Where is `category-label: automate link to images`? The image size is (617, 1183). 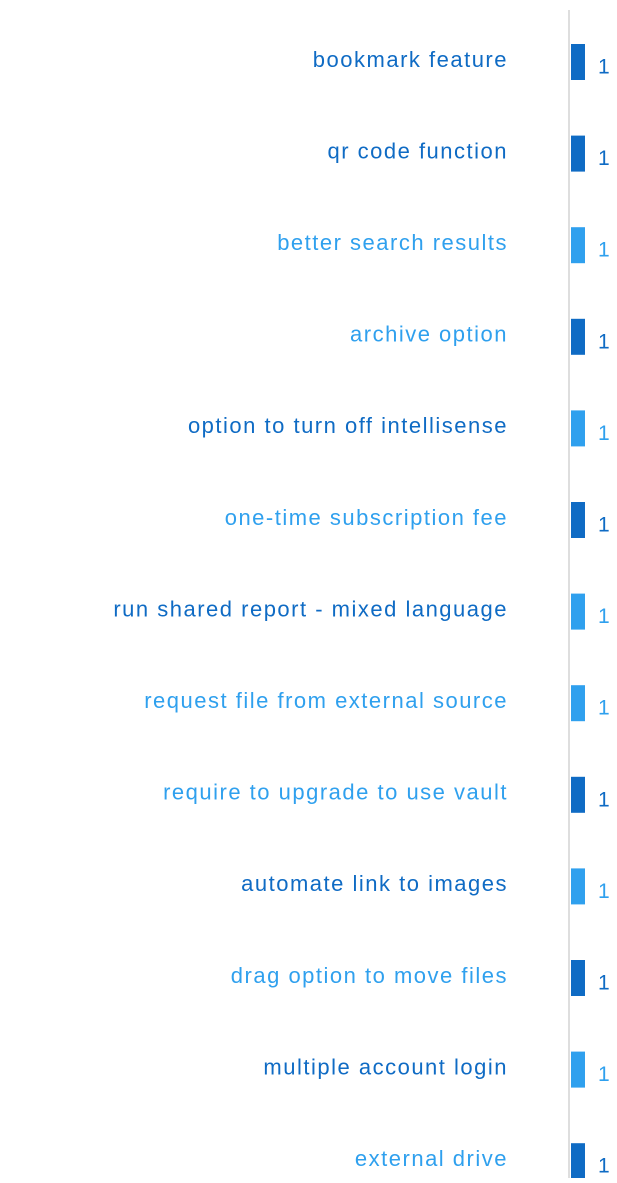
category-label: automate link to images is located at coordinates (374, 883).